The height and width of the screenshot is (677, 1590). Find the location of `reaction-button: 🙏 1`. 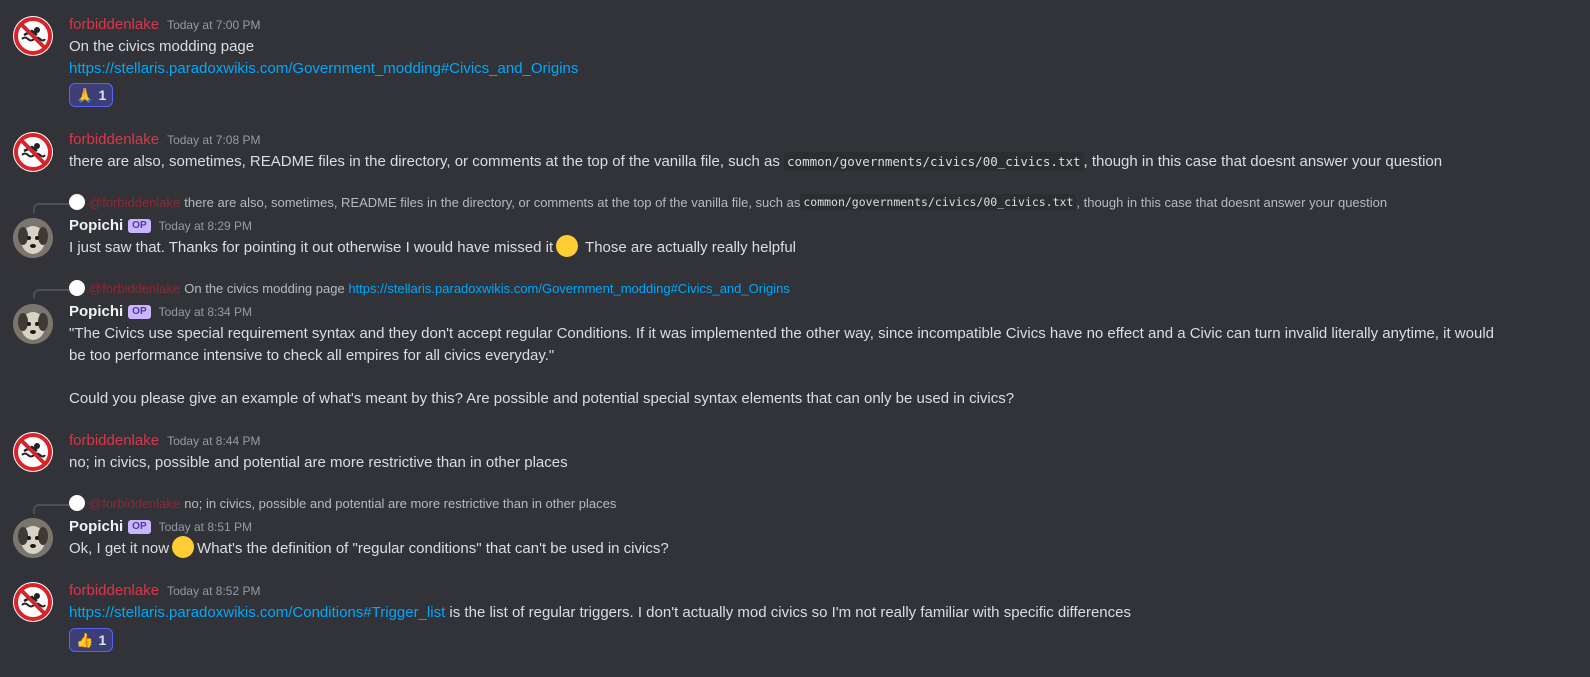

reaction-button: 🙏 1 is located at coordinates (91, 95).